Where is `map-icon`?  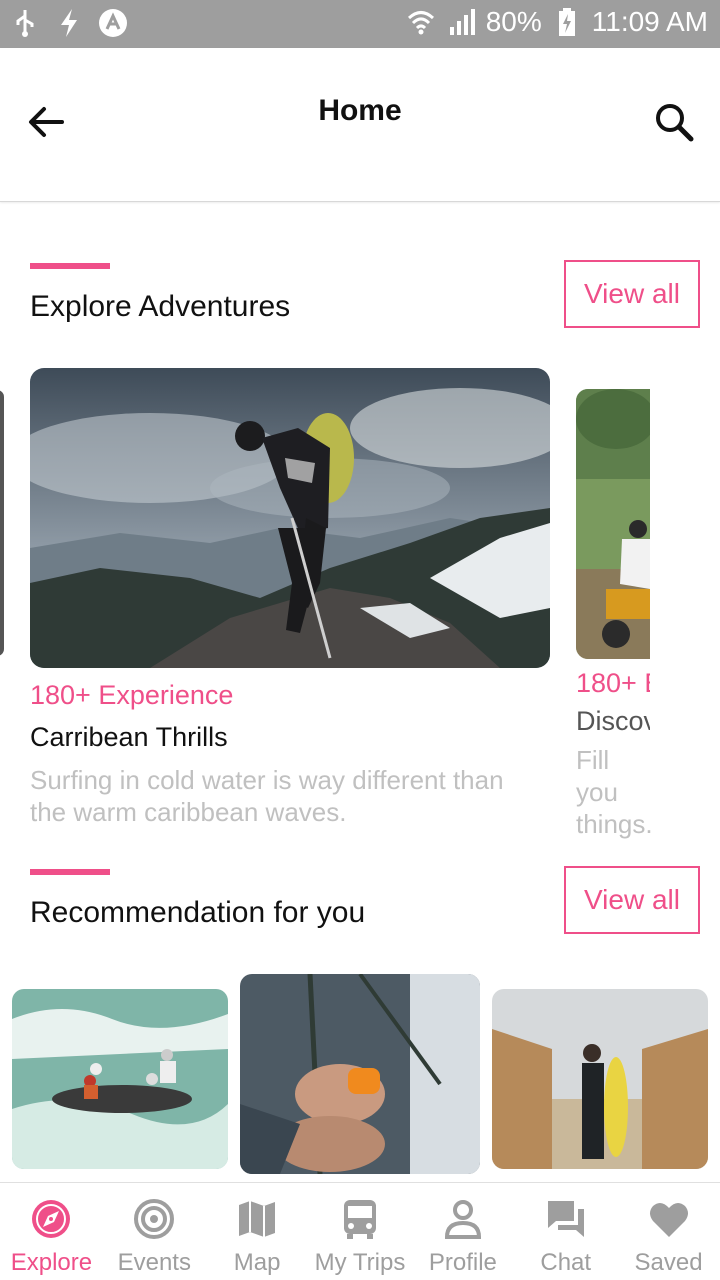
map-icon is located at coordinates (257, 1219).